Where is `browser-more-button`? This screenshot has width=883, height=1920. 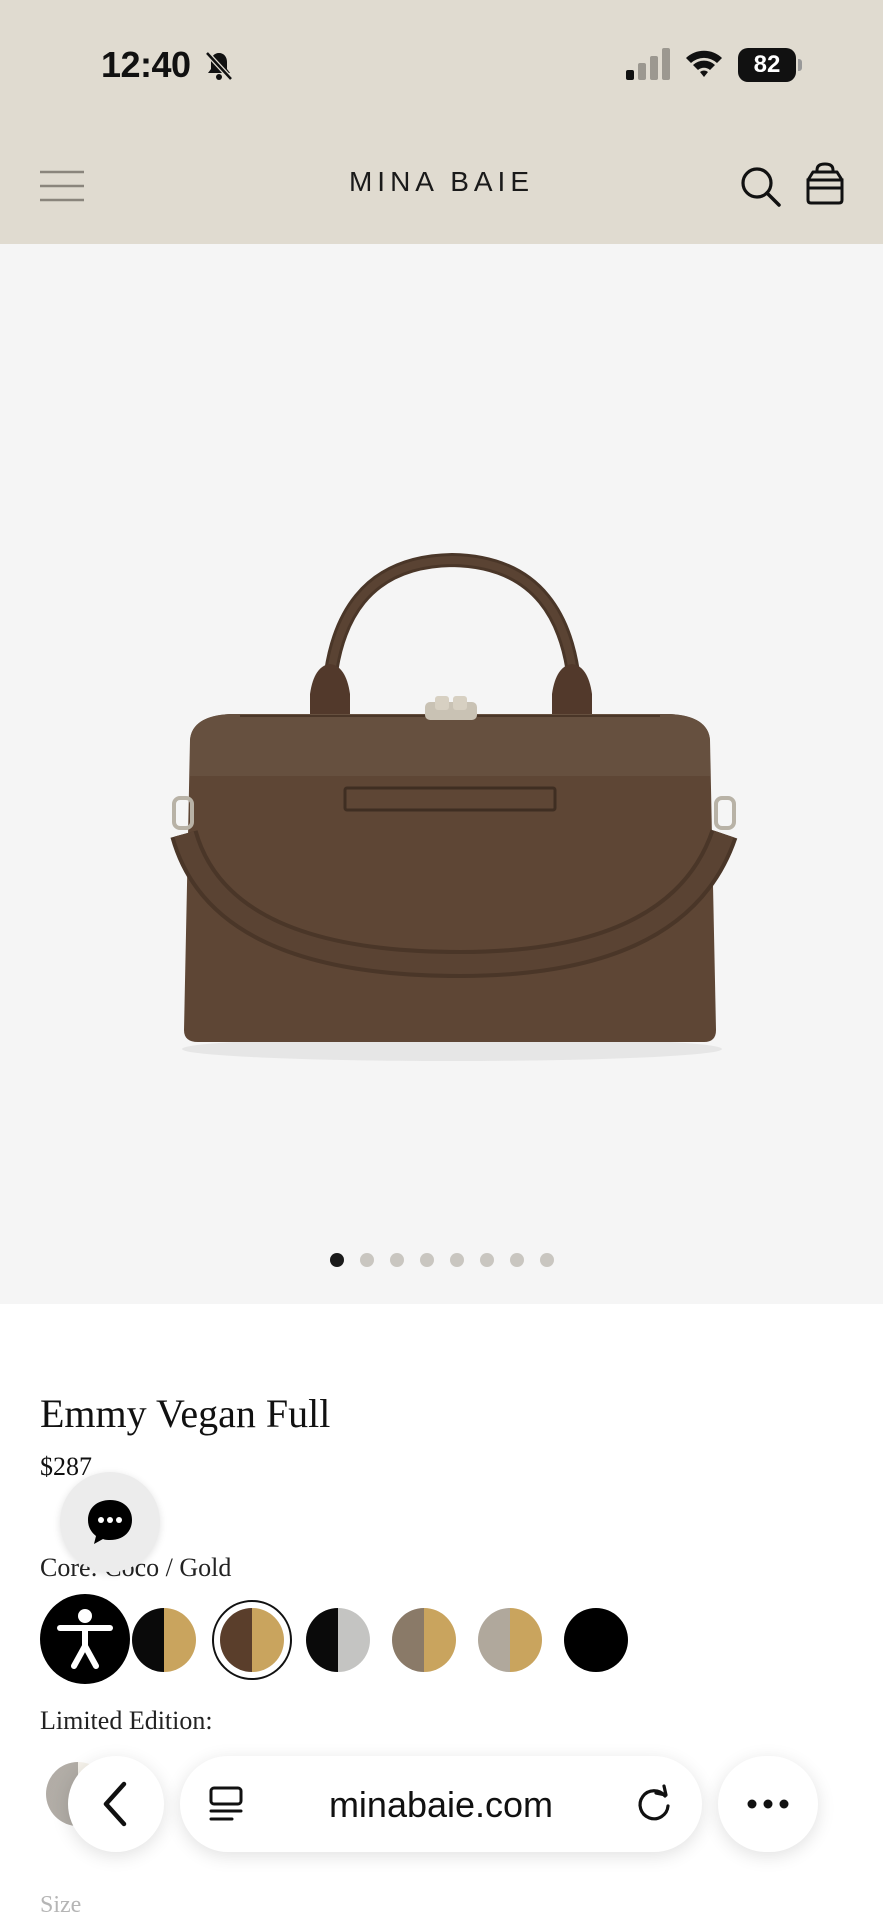
browser-more-button is located at coordinates (768, 1804).